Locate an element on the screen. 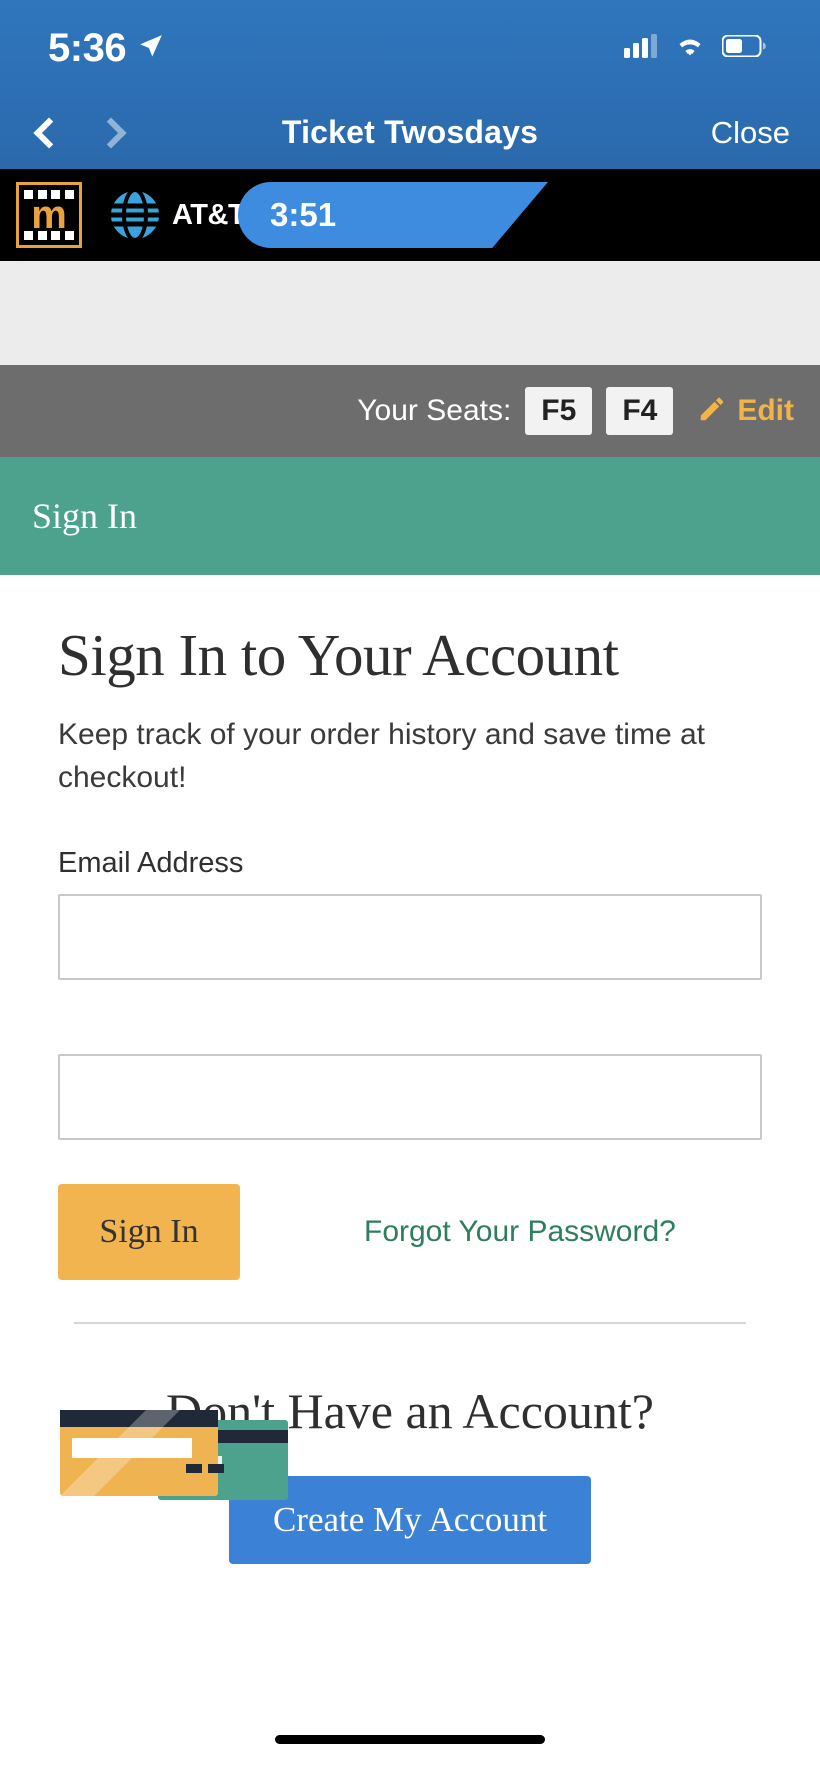  content-spacer is located at coordinates (410, 313).